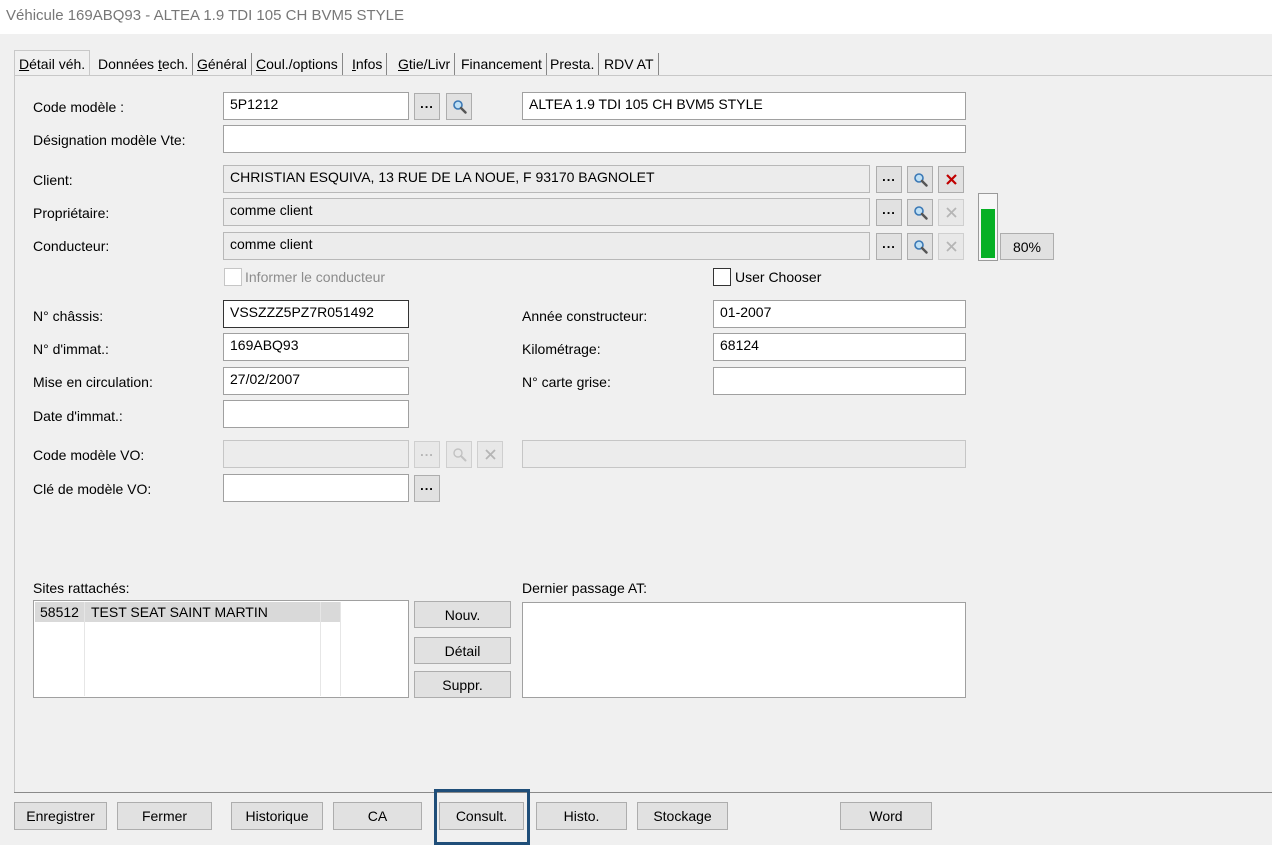 Image resolution: width=1272 pixels, height=845 pixels. I want to click on proprietaire-label: Propriétaire:, so click(71, 213).